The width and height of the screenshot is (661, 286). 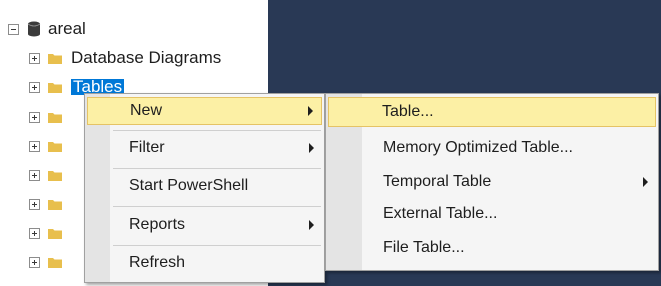 I want to click on menu-item-refresh: Refresh, so click(x=204, y=263).